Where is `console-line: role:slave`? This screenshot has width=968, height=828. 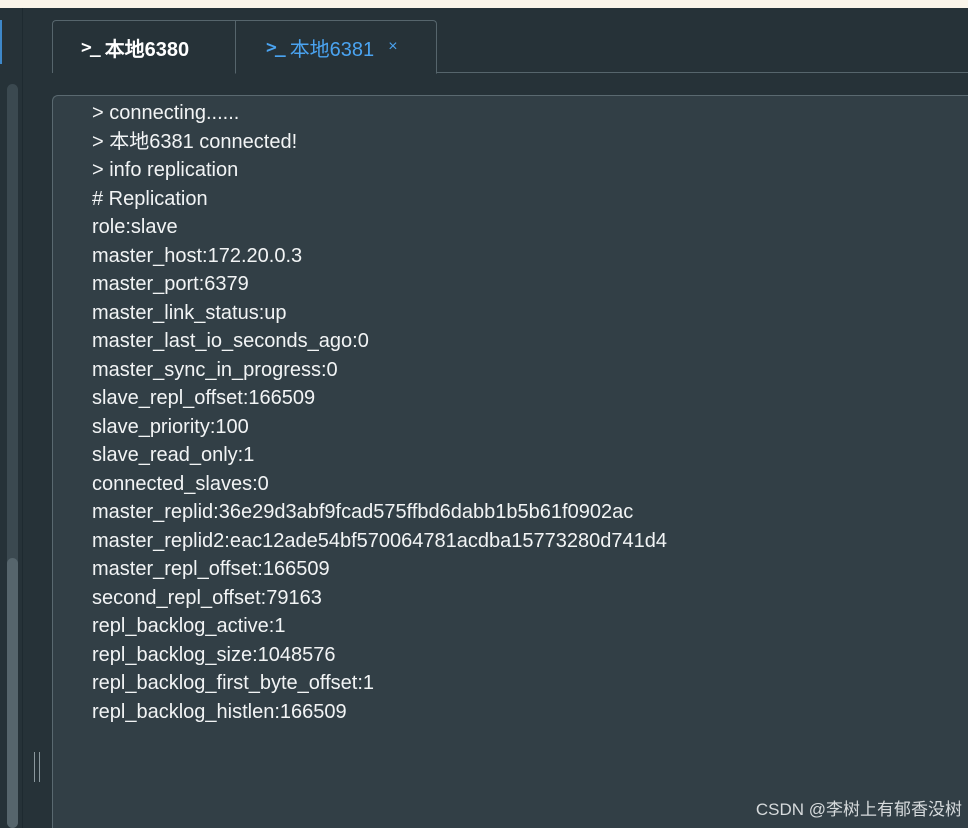
console-line: role:slave is located at coordinates (135, 227).